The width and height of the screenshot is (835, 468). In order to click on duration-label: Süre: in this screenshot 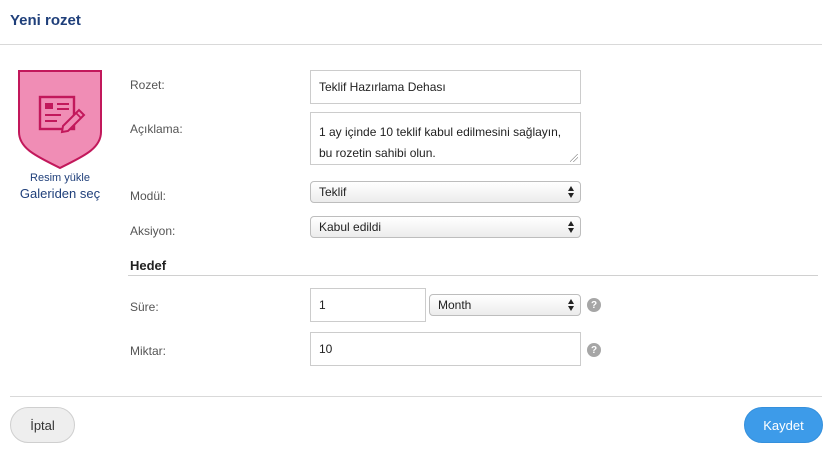, I will do `click(144, 307)`.